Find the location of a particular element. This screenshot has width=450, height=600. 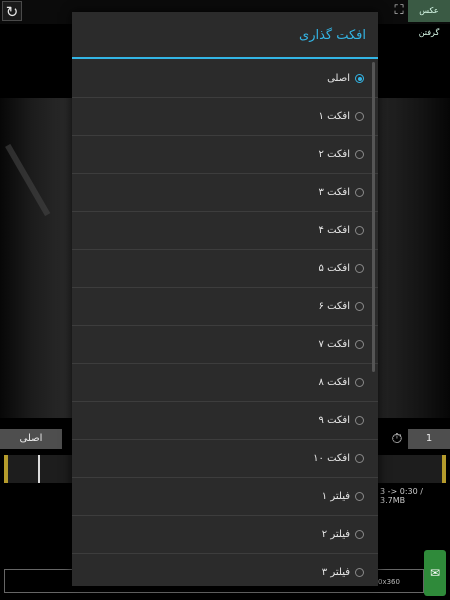

trim-thumbnail-left is located at coordinates (38, 469).